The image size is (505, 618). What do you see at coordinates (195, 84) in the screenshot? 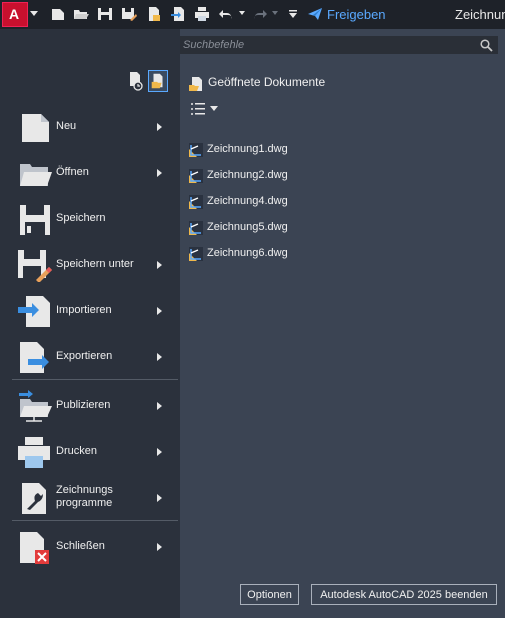
I see `open-documents-icon` at bounding box center [195, 84].